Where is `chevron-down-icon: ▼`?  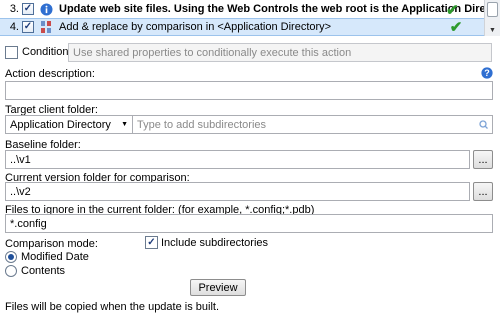 chevron-down-icon: ▼ is located at coordinates (124, 124).